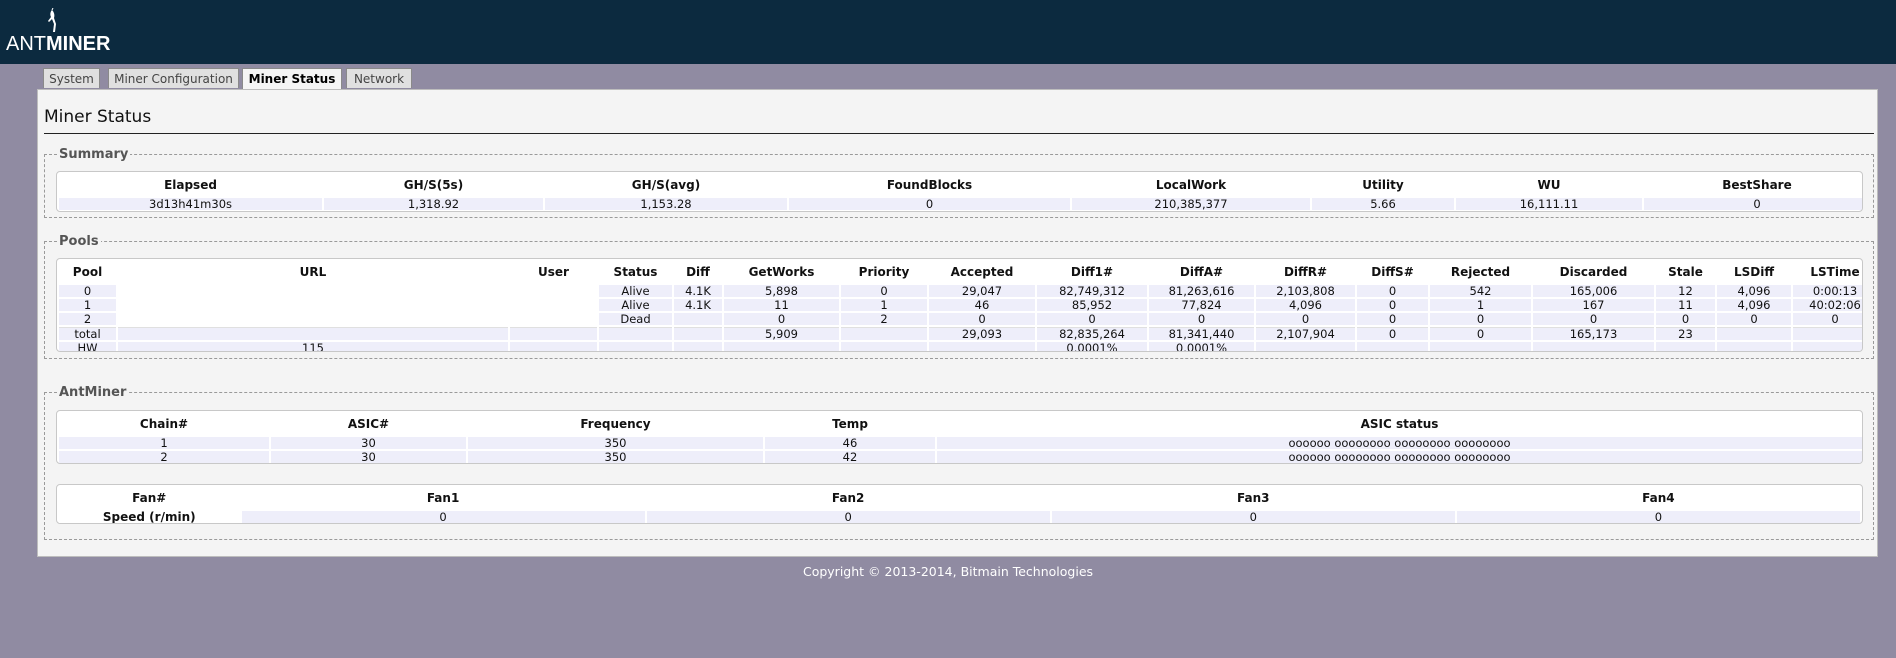 The width and height of the screenshot is (1896, 658). Describe the element at coordinates (292, 79) in the screenshot. I see `tab-miner-status: Miner Status` at that location.